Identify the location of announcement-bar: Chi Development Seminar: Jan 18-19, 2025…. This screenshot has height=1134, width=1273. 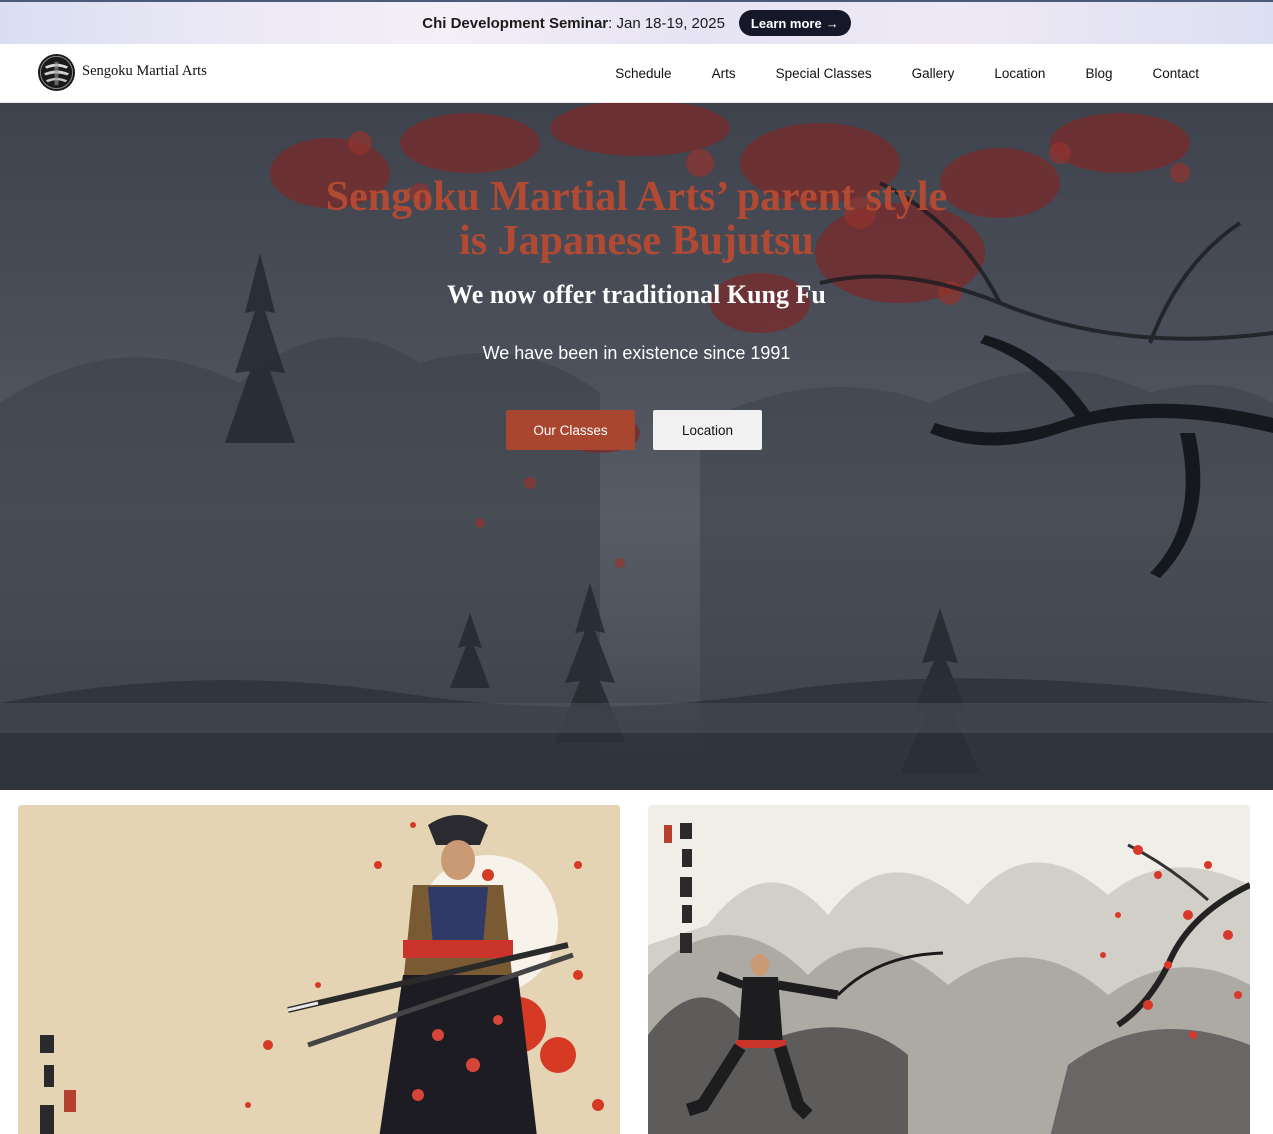
(636, 22).